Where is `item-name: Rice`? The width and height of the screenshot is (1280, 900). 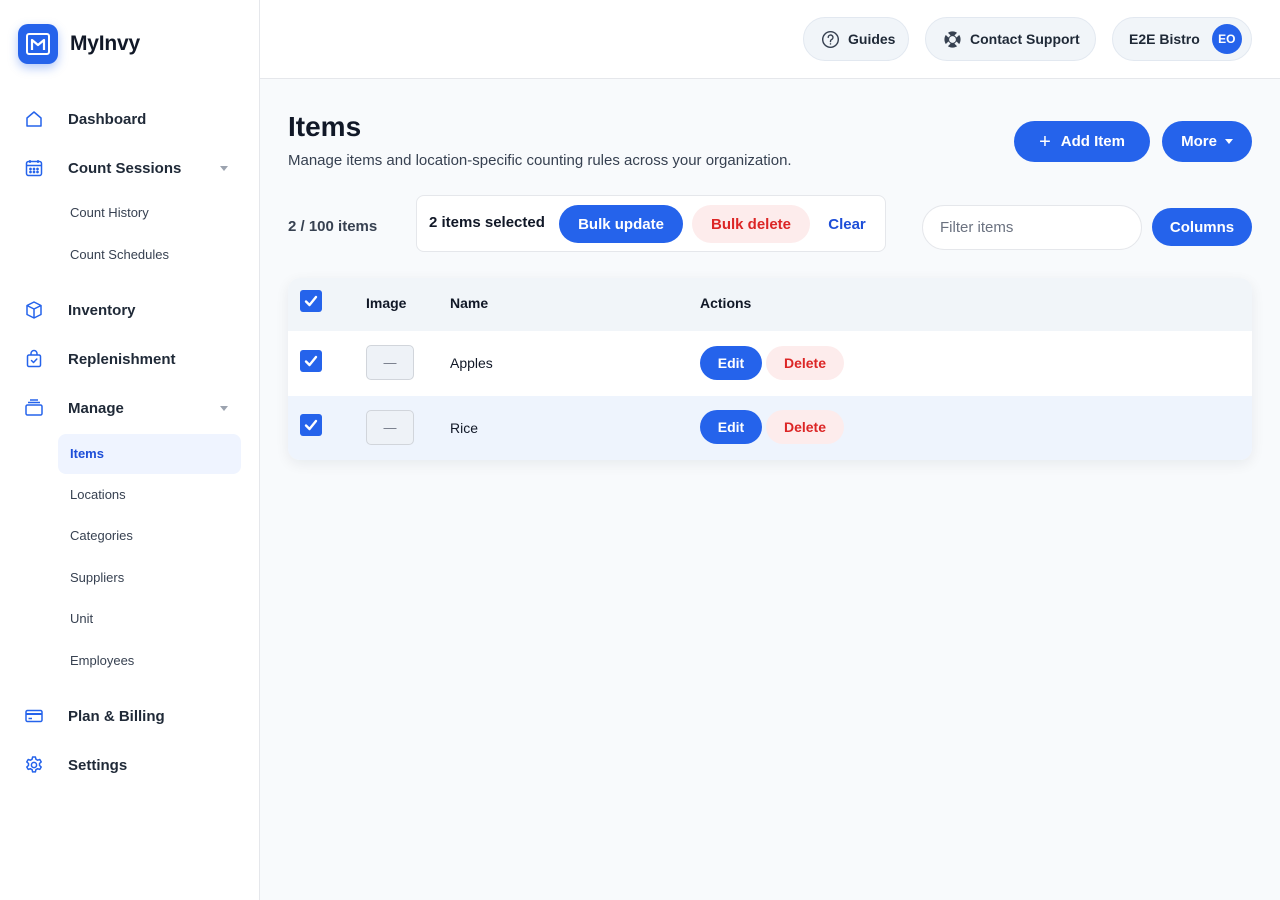 item-name: Rice is located at coordinates (464, 428).